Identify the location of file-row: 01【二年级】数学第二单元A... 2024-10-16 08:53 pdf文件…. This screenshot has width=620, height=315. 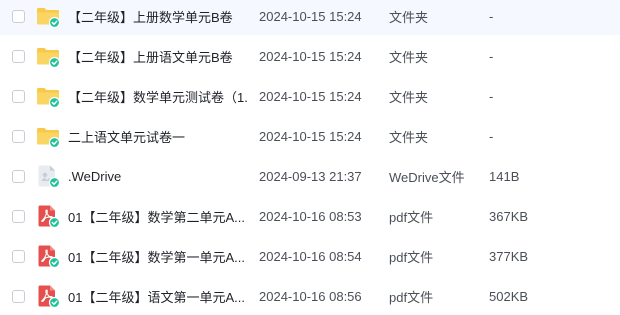
(310, 216).